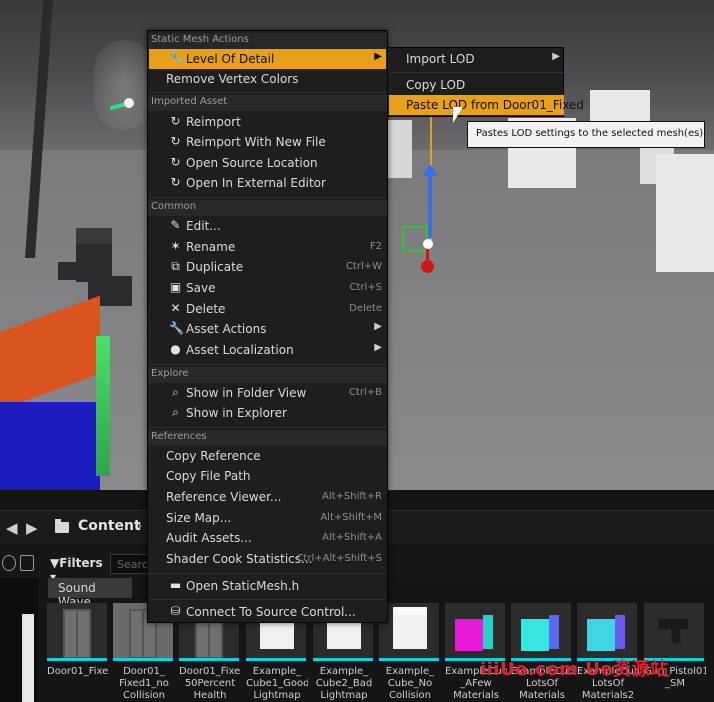 This screenshot has height=702, width=714. What do you see at coordinates (32, 528) in the screenshot?
I see `forward-arrow-icon: ▶` at bounding box center [32, 528].